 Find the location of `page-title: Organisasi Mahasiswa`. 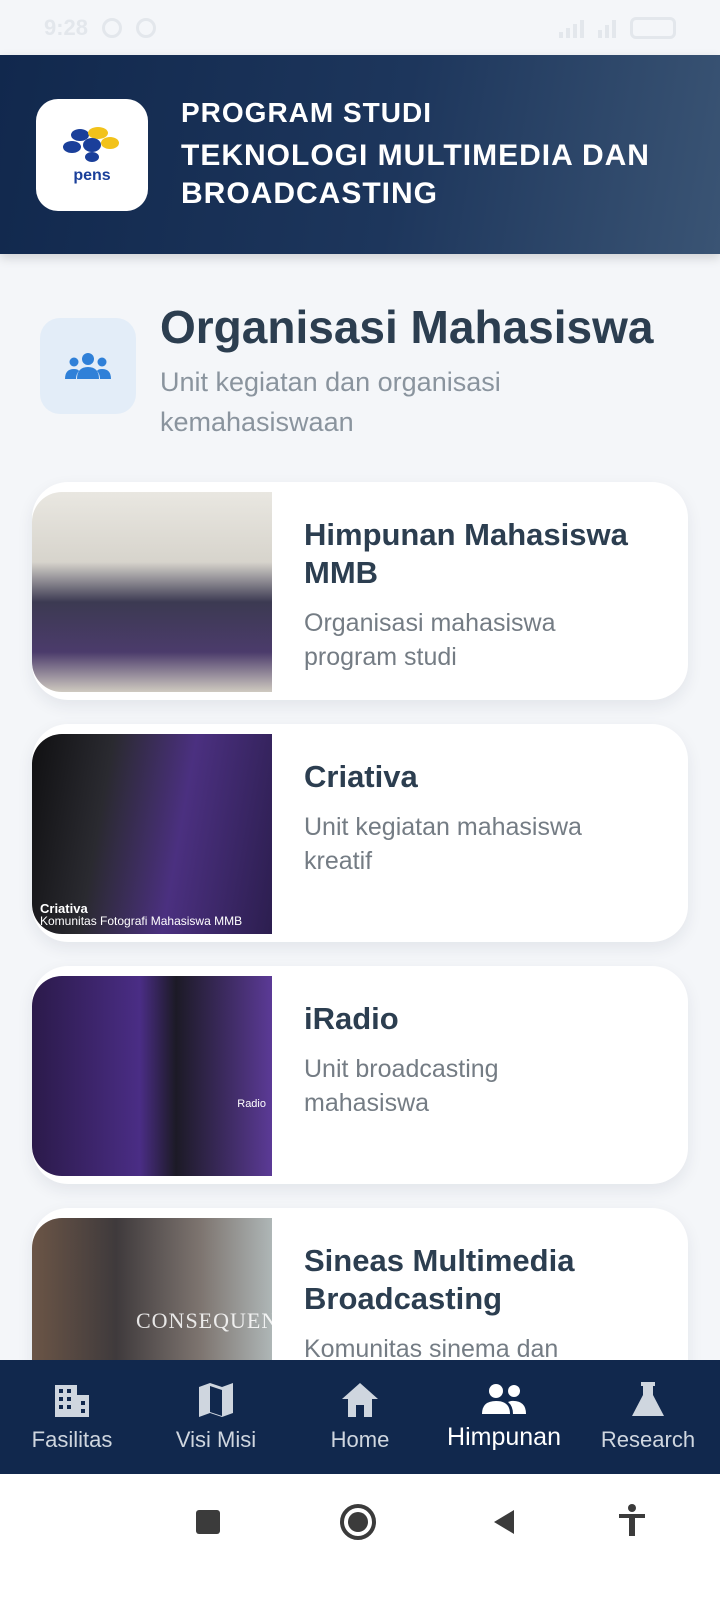

page-title: Organisasi Mahasiswa is located at coordinates (407, 327).